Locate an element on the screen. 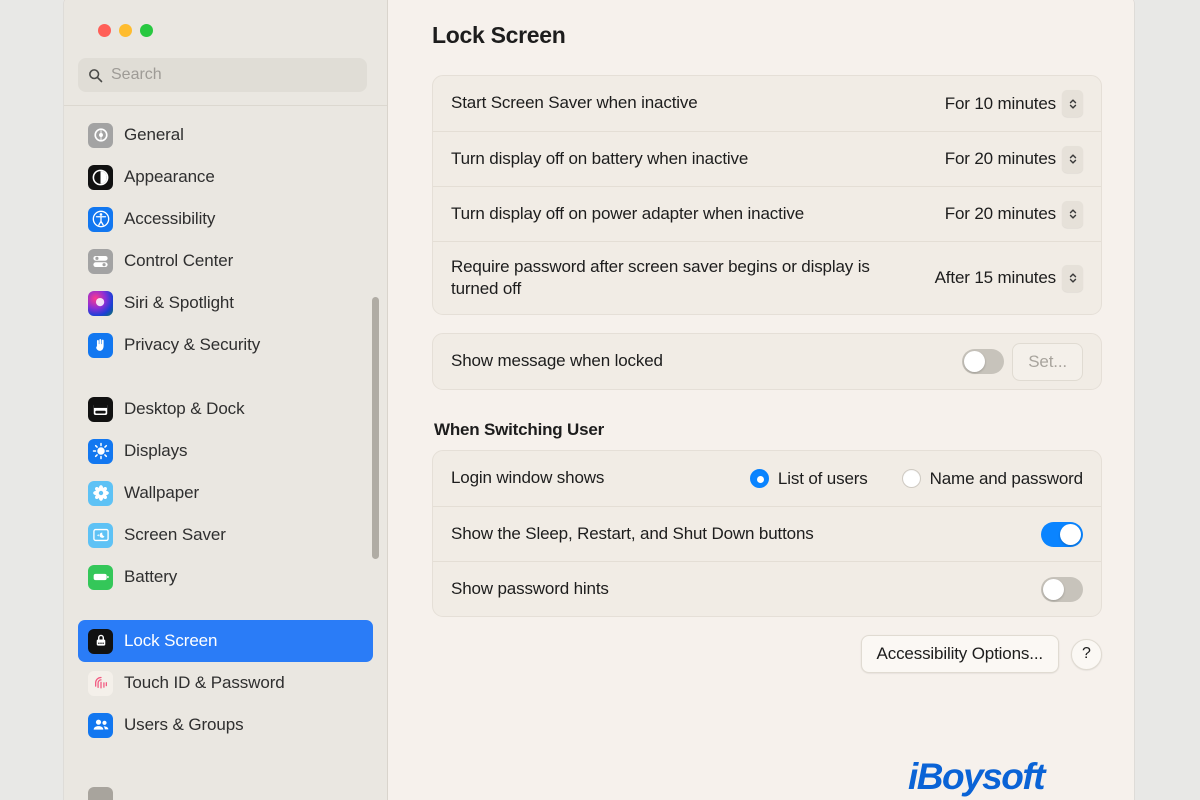 The width and height of the screenshot is (1200, 800). accessibility-icon is located at coordinates (100, 219).